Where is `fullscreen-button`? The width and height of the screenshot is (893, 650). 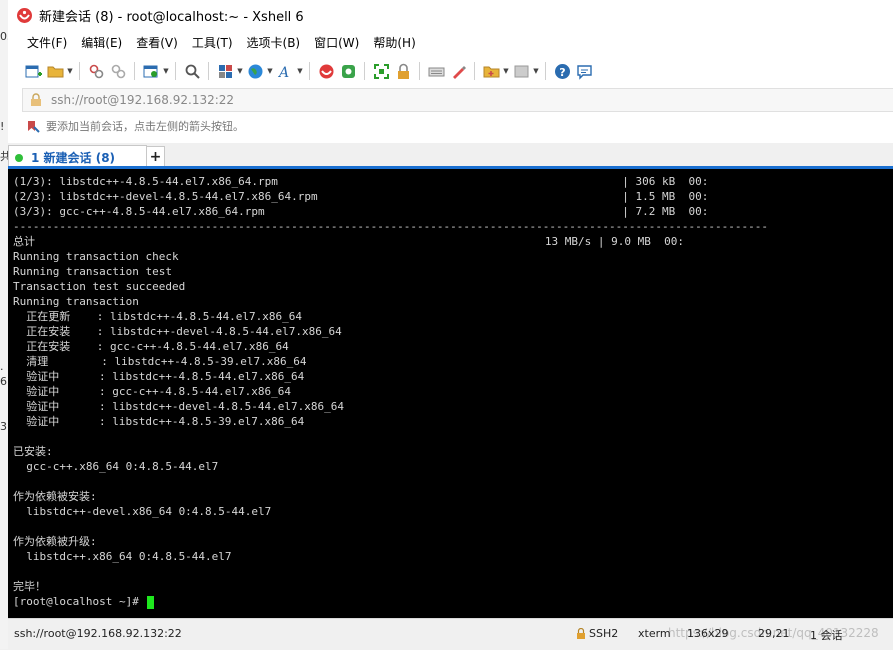 fullscreen-button is located at coordinates (381, 71).